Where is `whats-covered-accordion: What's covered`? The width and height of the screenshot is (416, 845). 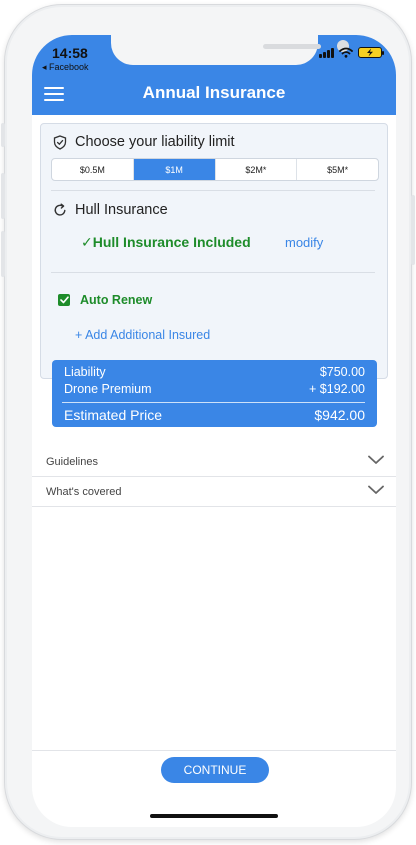 whats-covered-accordion: What's covered is located at coordinates (214, 492).